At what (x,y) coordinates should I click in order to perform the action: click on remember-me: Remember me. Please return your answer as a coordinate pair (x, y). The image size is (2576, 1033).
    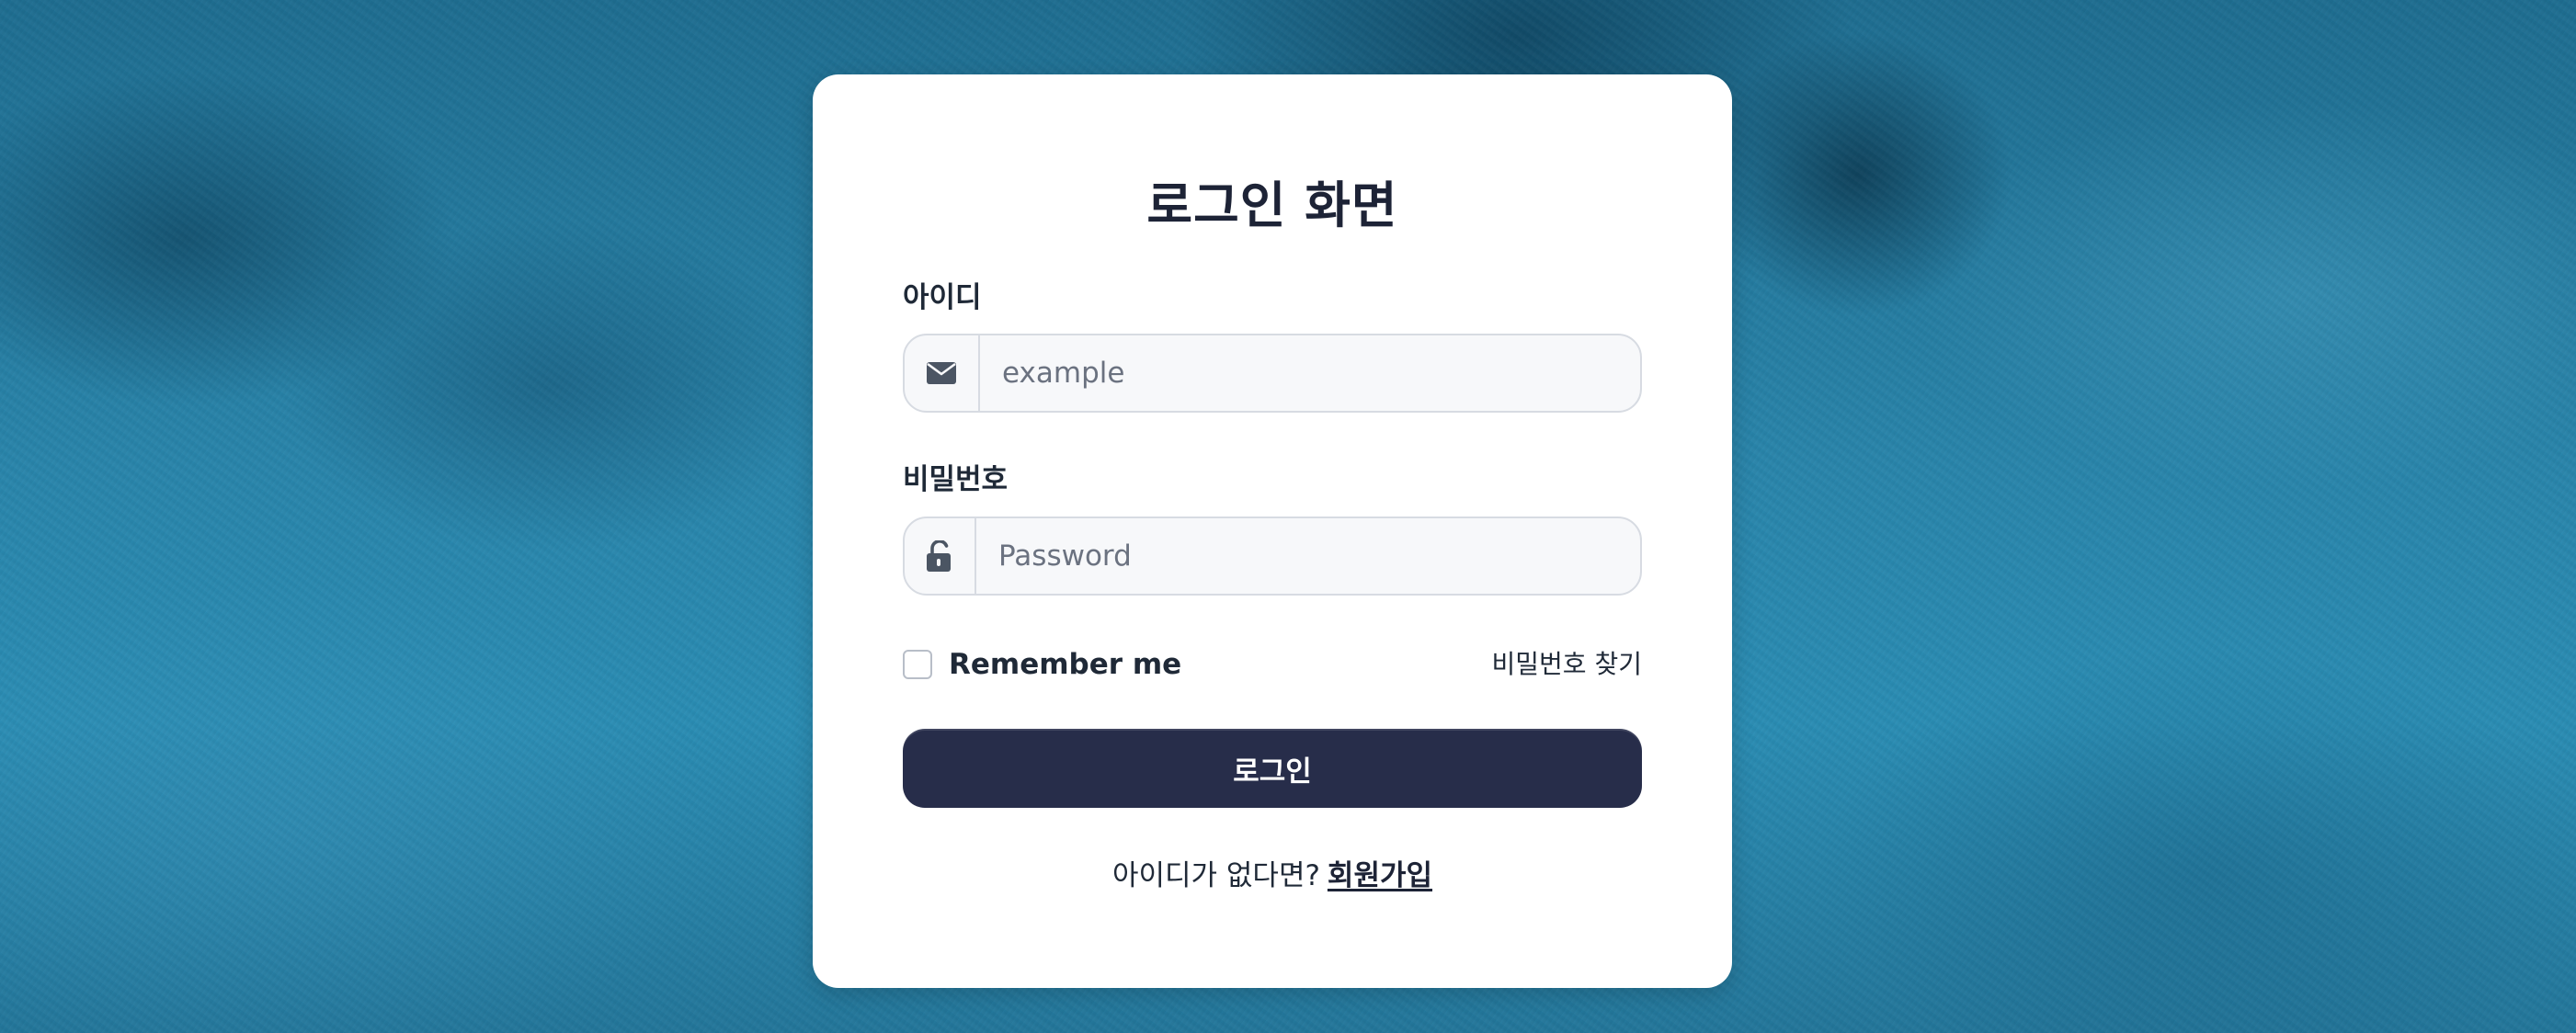
    Looking at the image, I should click on (1042, 664).